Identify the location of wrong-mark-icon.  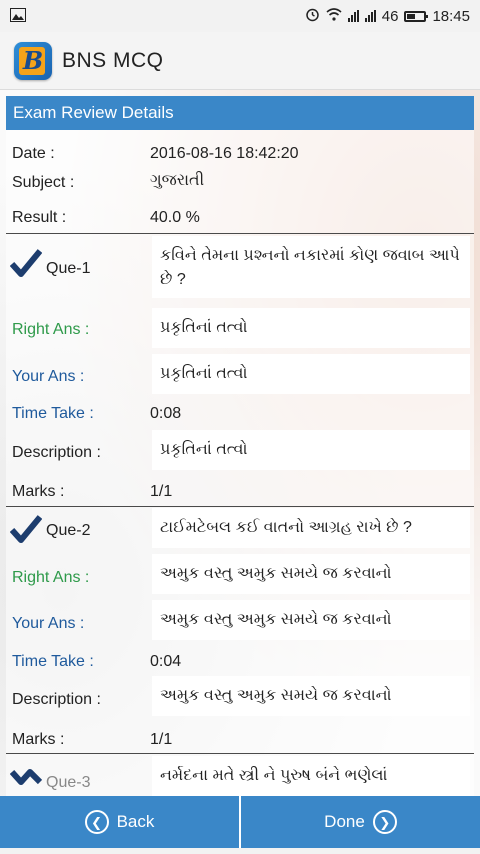
(26, 777).